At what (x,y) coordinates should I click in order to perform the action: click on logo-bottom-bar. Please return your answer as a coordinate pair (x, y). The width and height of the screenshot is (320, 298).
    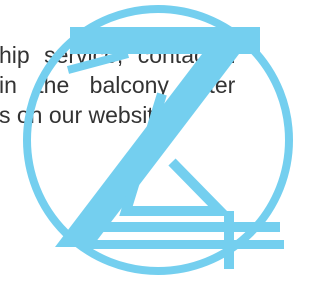
    Looking at the image, I should click on (186, 227).